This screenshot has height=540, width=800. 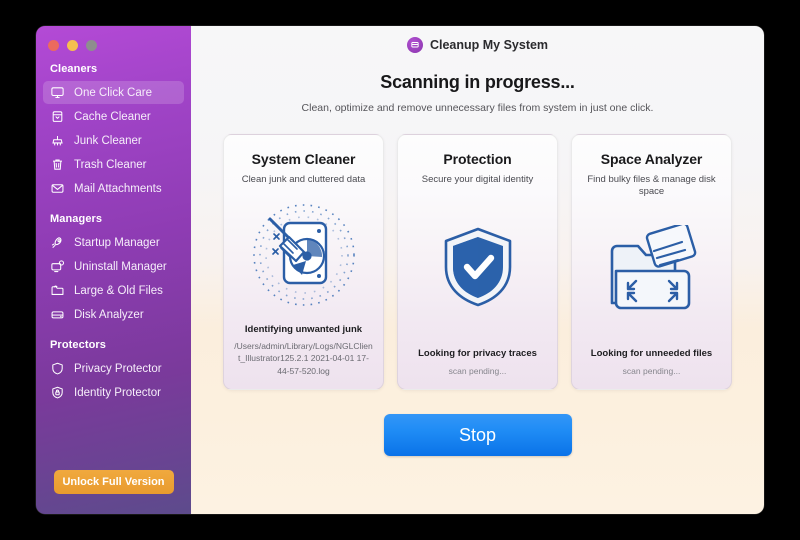 What do you see at coordinates (414, 45) in the screenshot?
I see `cleanup-logo-icon` at bounding box center [414, 45].